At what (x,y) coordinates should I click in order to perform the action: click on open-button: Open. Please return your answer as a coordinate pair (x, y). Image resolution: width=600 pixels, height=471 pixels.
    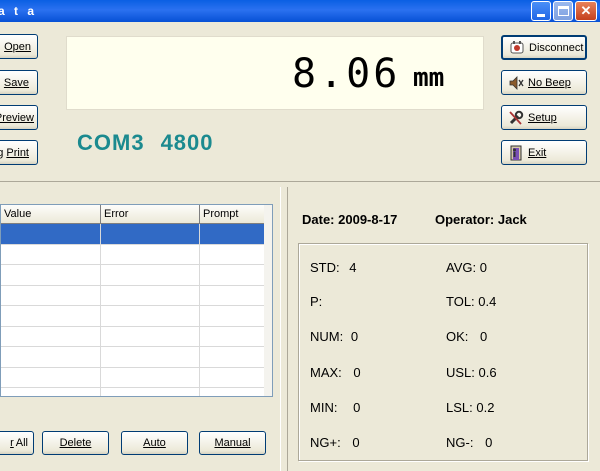
    Looking at the image, I should click on (19, 46).